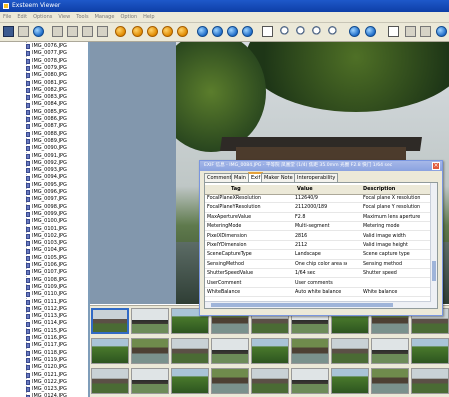  Describe the element at coordinates (318, 237) in the screenshot. I see `table-row: PixelXDimension 2816 Valid image width` at that location.